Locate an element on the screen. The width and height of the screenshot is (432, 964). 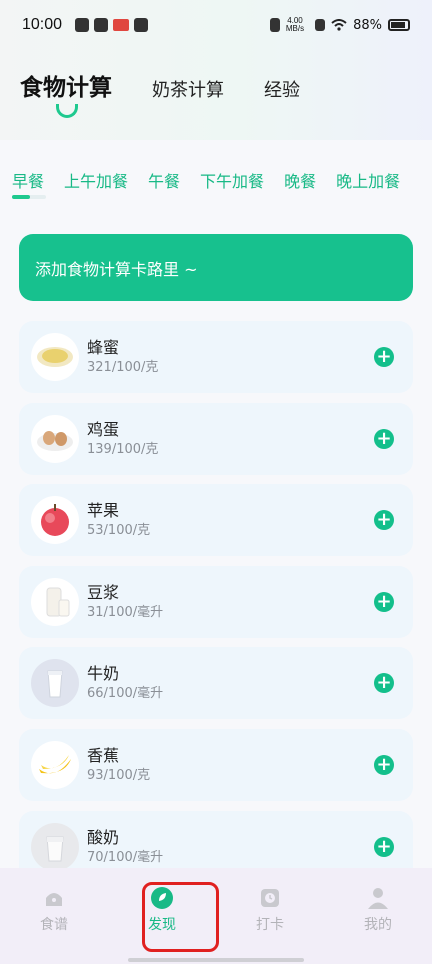
tab-food-calc: 食物计算 is located at coordinates (66, 85).